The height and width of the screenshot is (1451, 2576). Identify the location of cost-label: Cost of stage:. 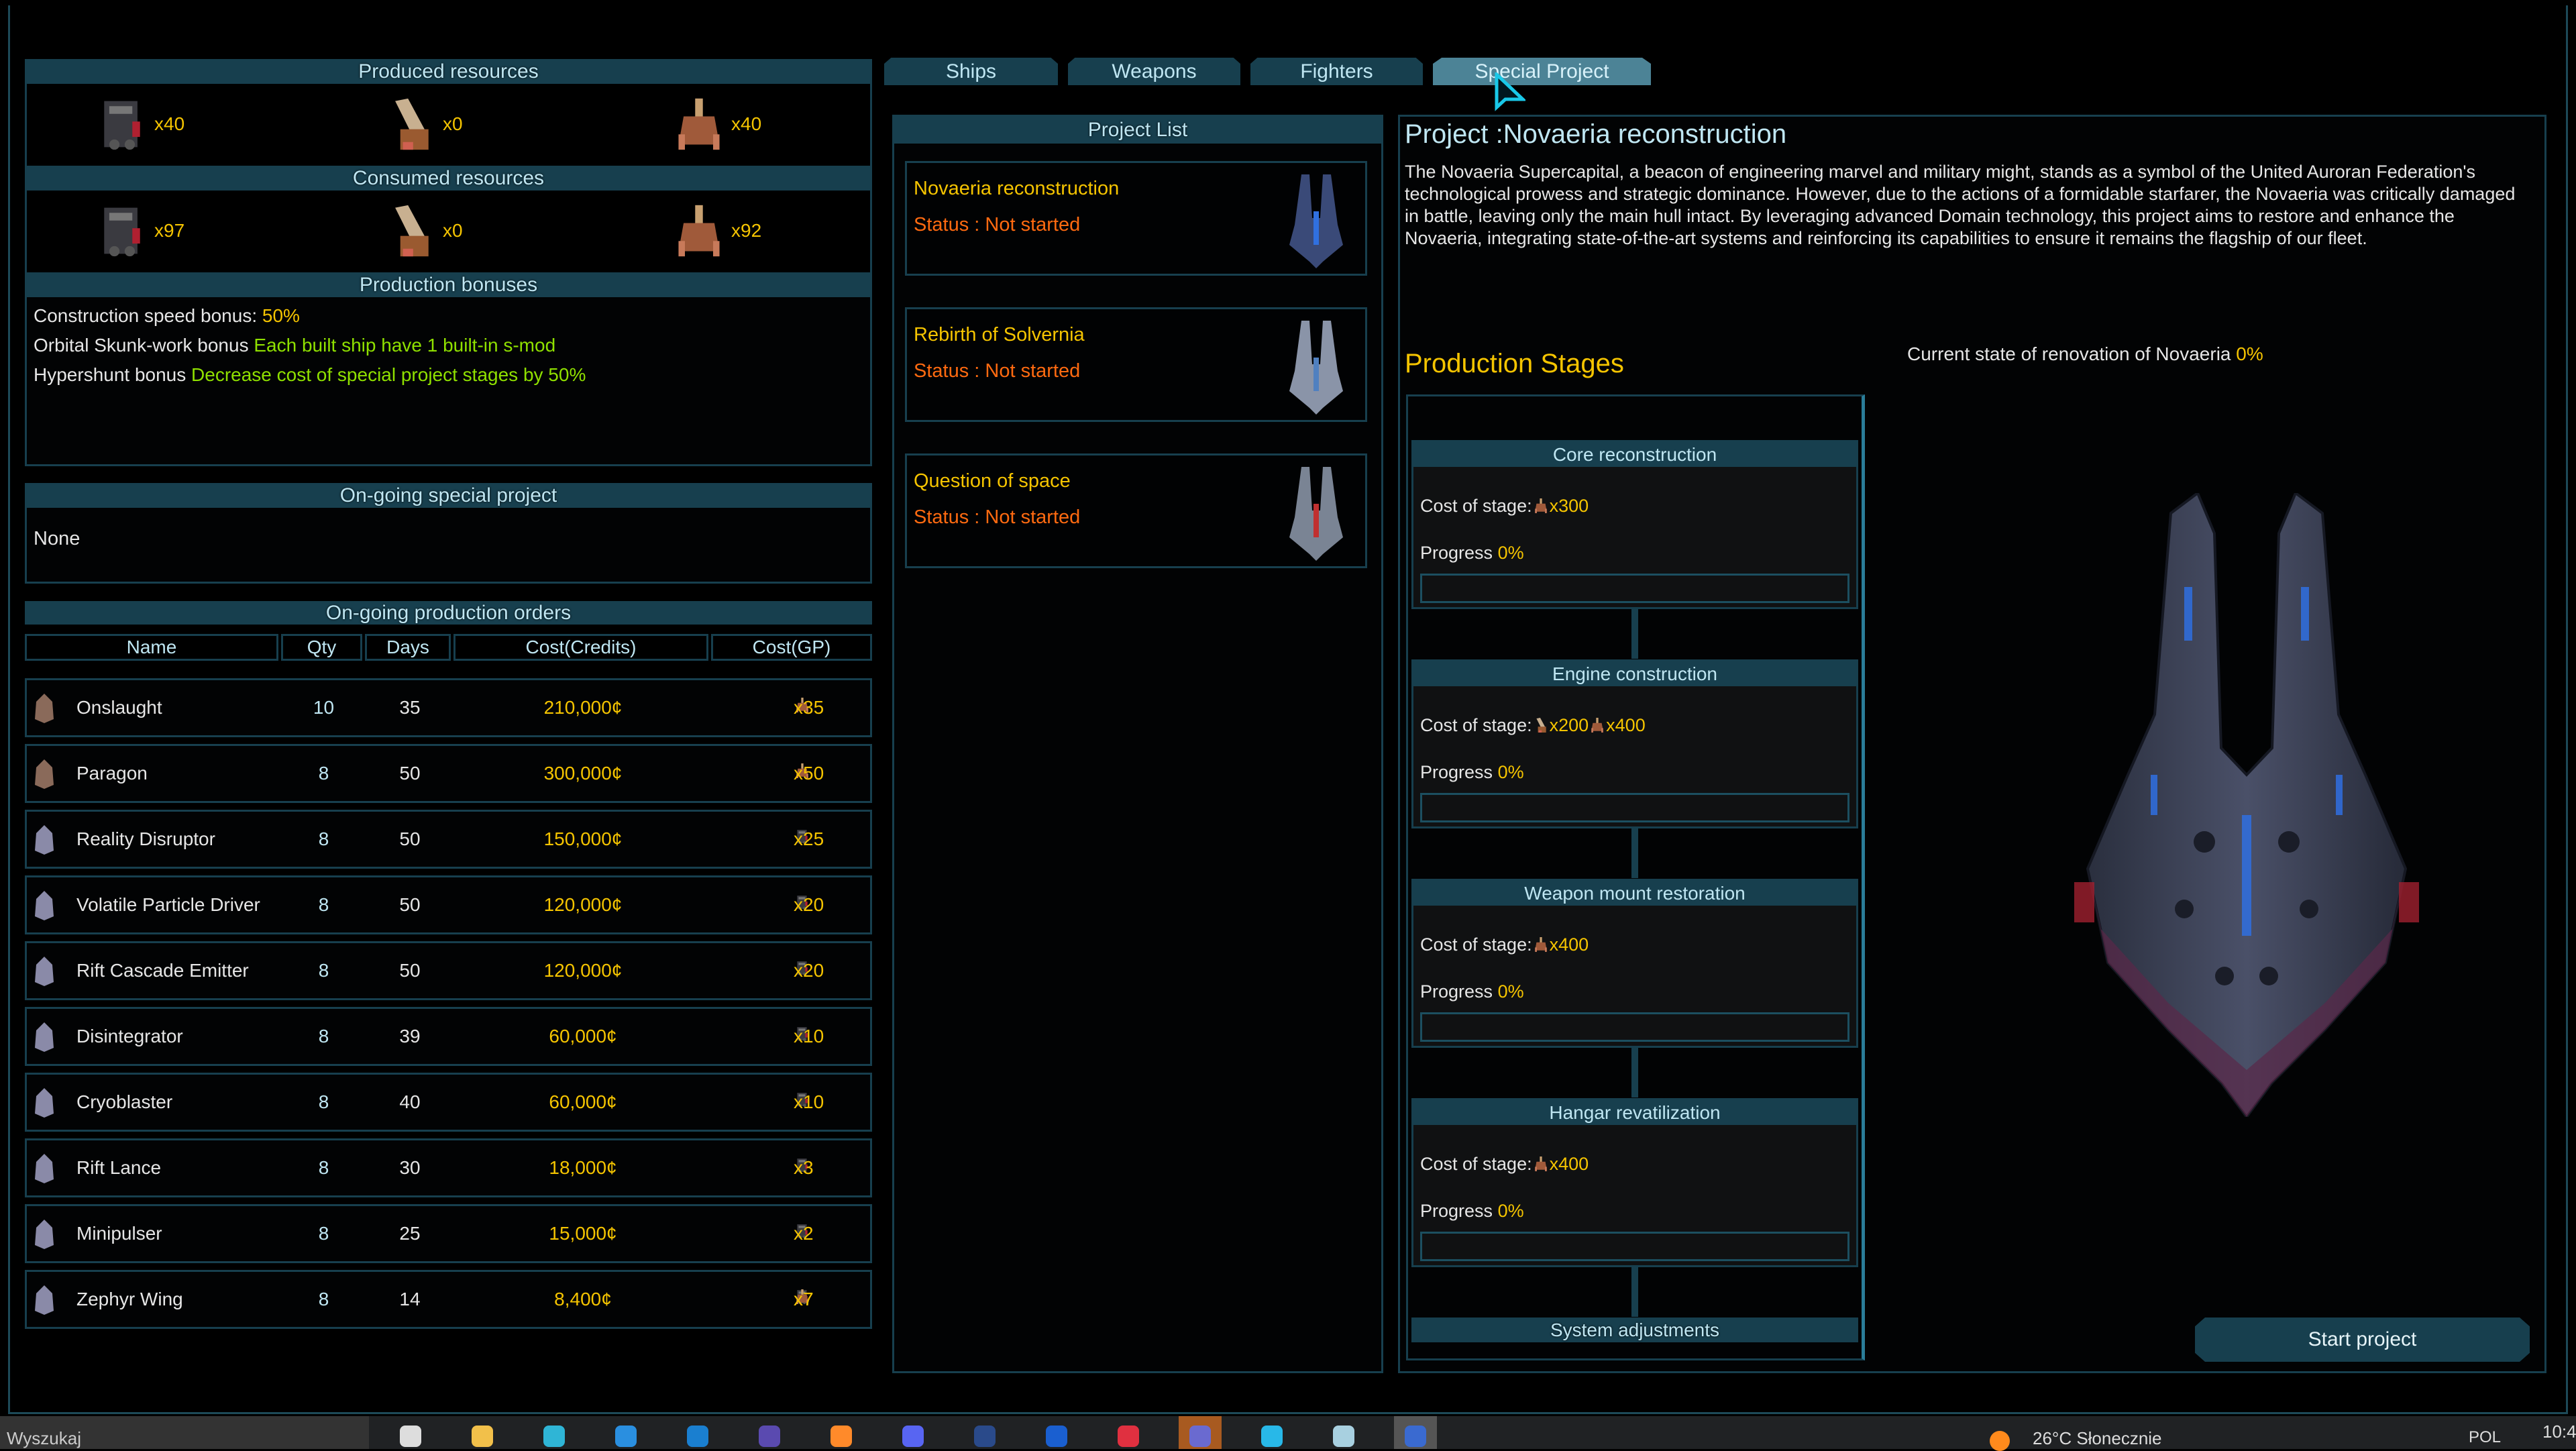
(1476, 1164).